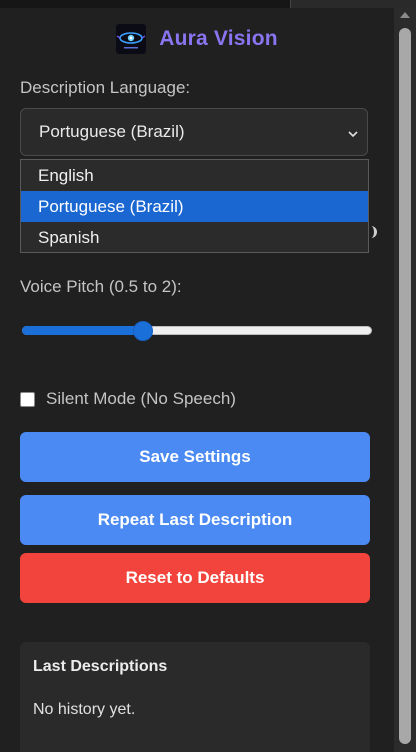 This screenshot has width=416, height=752. What do you see at coordinates (131, 39) in the screenshot?
I see `aura-eye-logo-icon` at bounding box center [131, 39].